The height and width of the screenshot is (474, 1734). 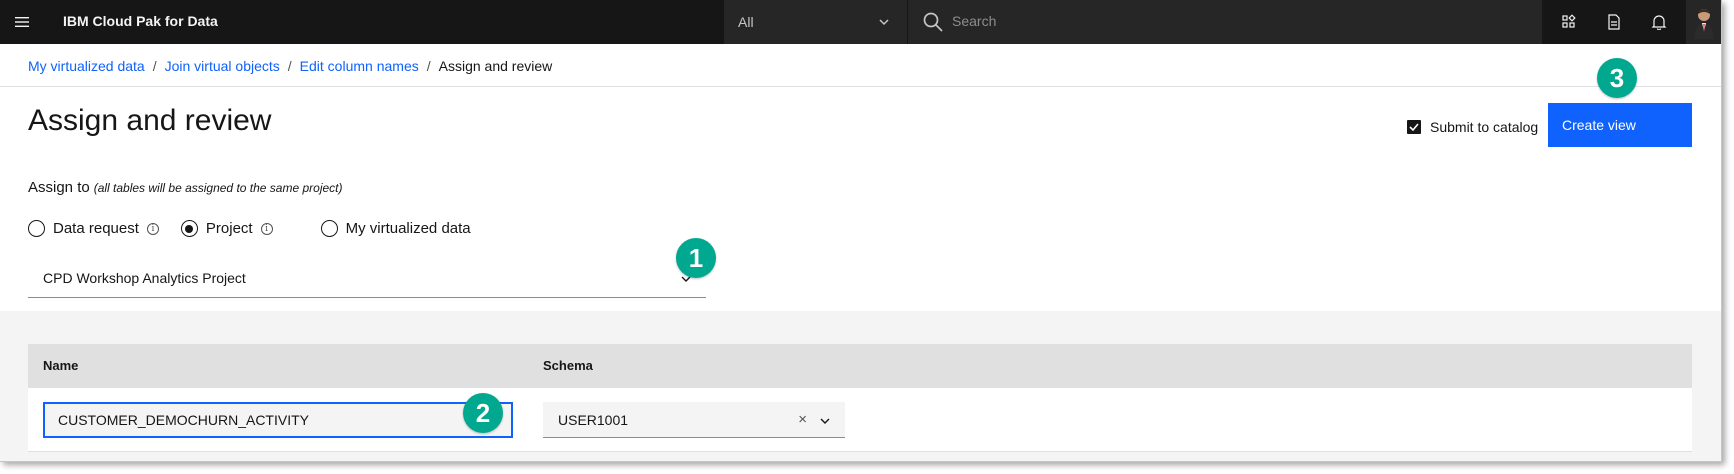 I want to click on breadcrumb-link-virtualized-data: My virtualized data, so click(x=86, y=66).